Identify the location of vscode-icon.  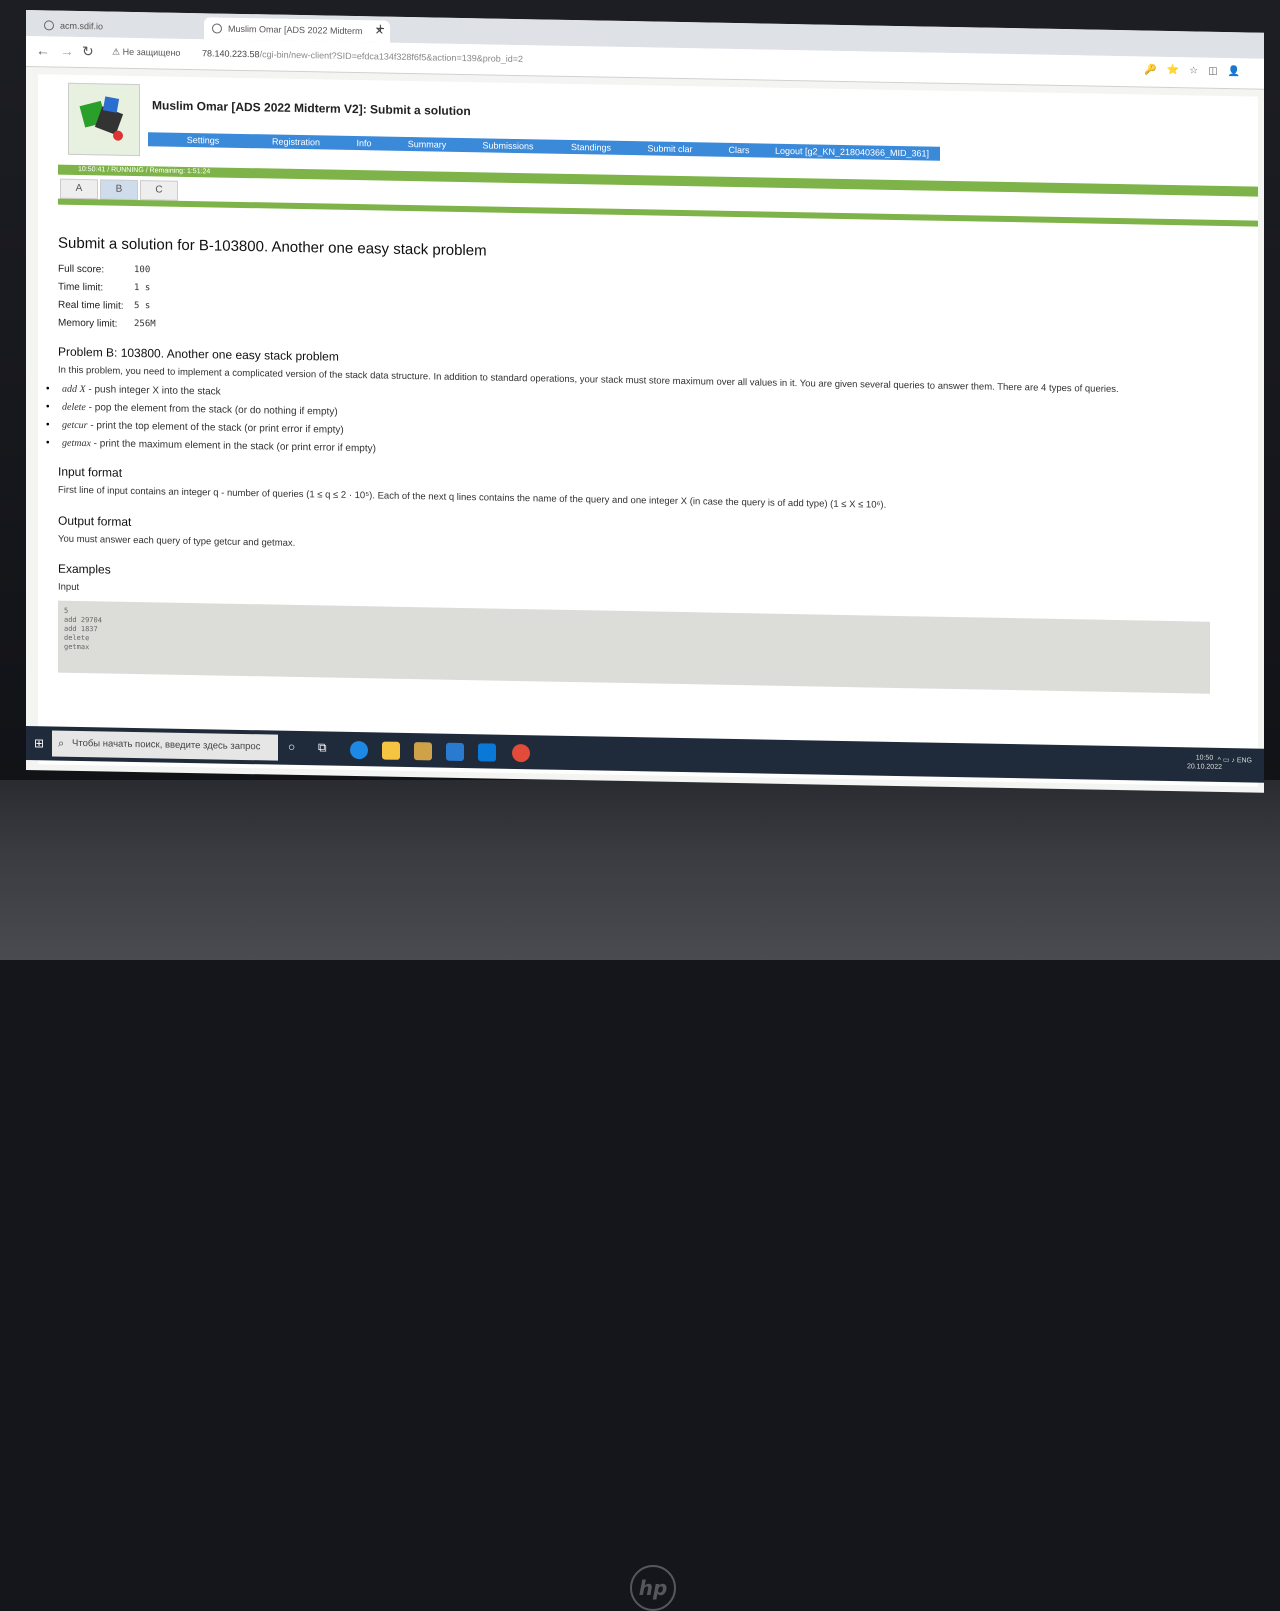
(487, 752).